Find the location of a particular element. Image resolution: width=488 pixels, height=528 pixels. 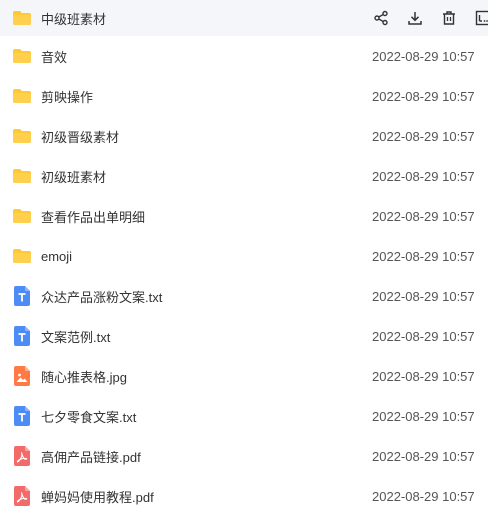

file-name: 七夕零食文案.txt is located at coordinates (89, 417).